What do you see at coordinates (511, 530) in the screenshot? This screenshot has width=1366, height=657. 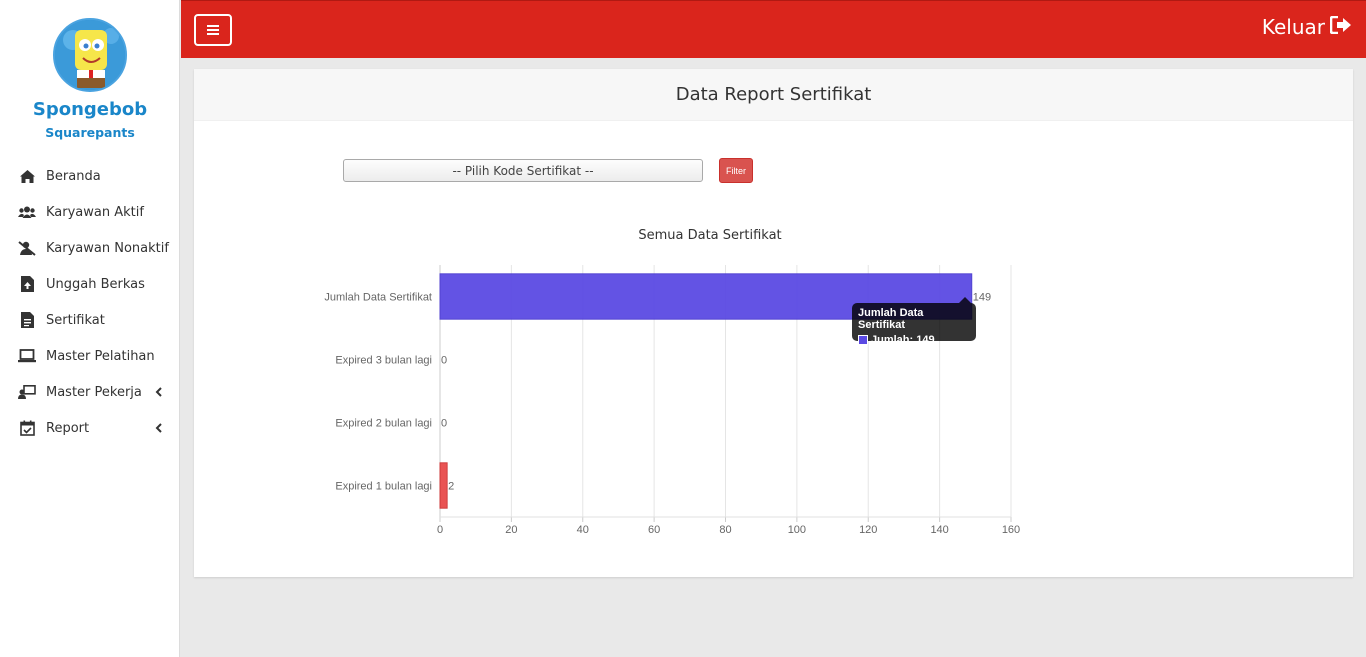 I see `chart-x-tick-label: 20` at bounding box center [511, 530].